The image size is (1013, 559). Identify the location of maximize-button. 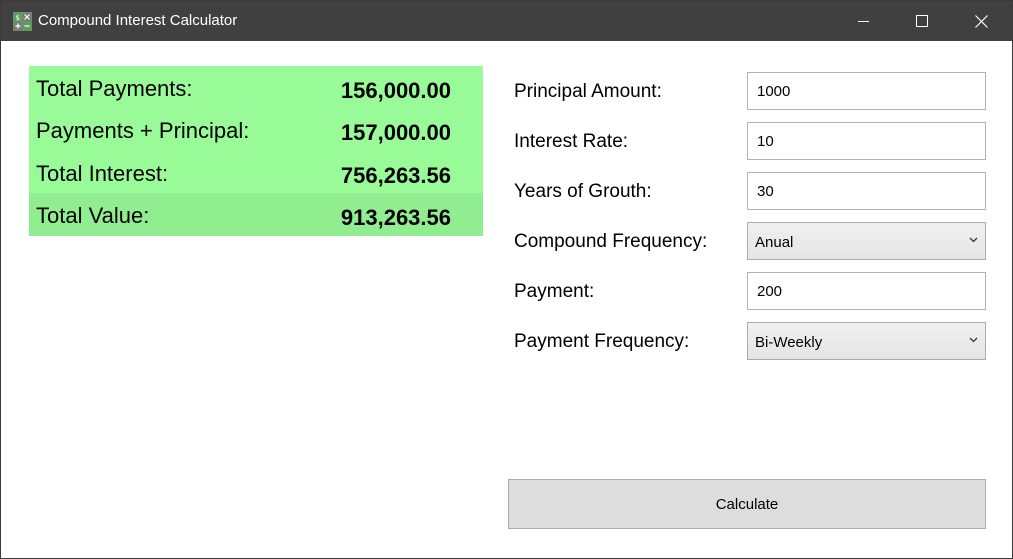
(922, 21).